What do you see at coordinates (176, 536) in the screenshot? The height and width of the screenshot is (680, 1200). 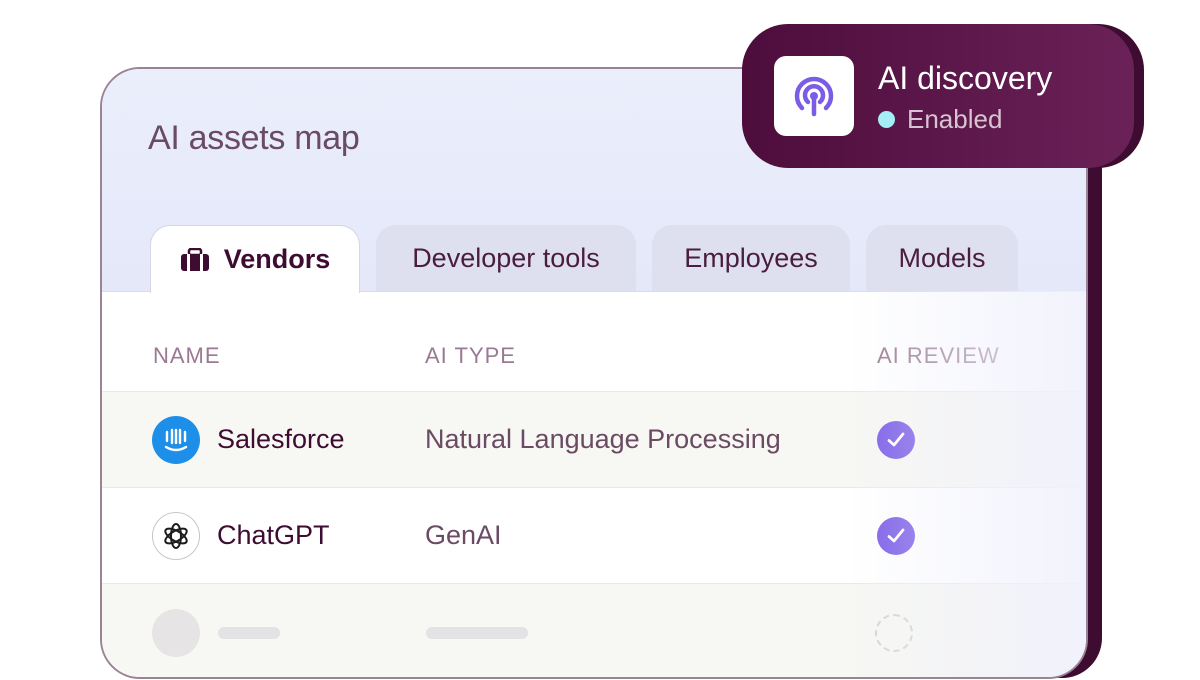 I see `chatgpt-logo-icon` at bounding box center [176, 536].